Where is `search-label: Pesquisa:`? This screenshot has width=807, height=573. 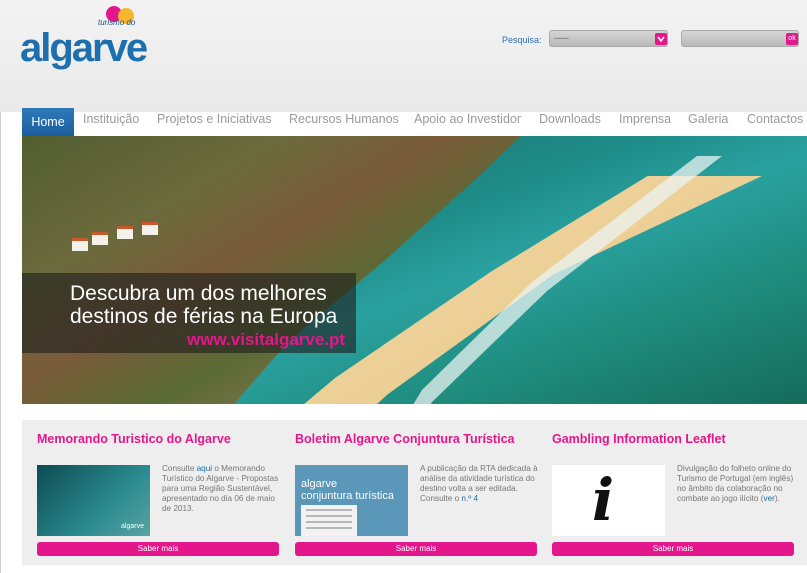
search-label: Pesquisa: is located at coordinates (522, 40).